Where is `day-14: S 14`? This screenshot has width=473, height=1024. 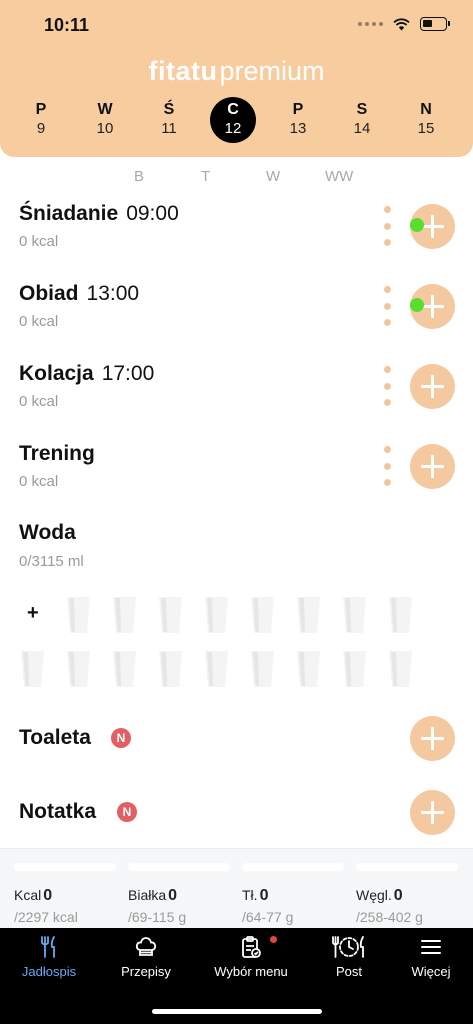
day-14: S 14 is located at coordinates (362, 120).